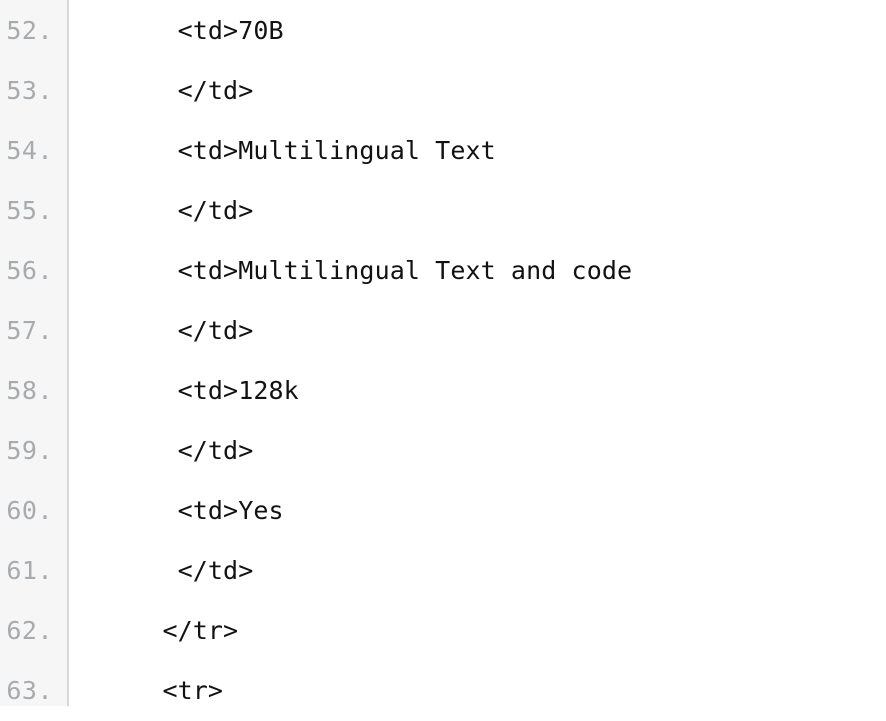 The width and height of the screenshot is (886, 721). Describe the element at coordinates (29, 210) in the screenshot. I see `line-number: 55.` at that location.